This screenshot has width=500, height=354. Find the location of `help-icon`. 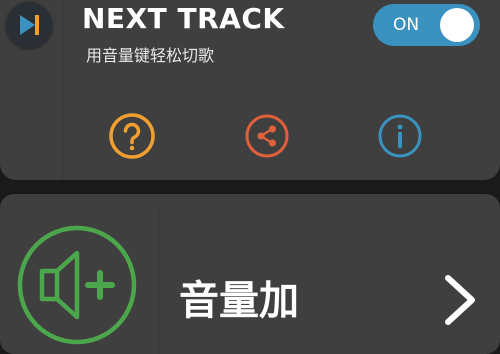

help-icon is located at coordinates (132, 136).